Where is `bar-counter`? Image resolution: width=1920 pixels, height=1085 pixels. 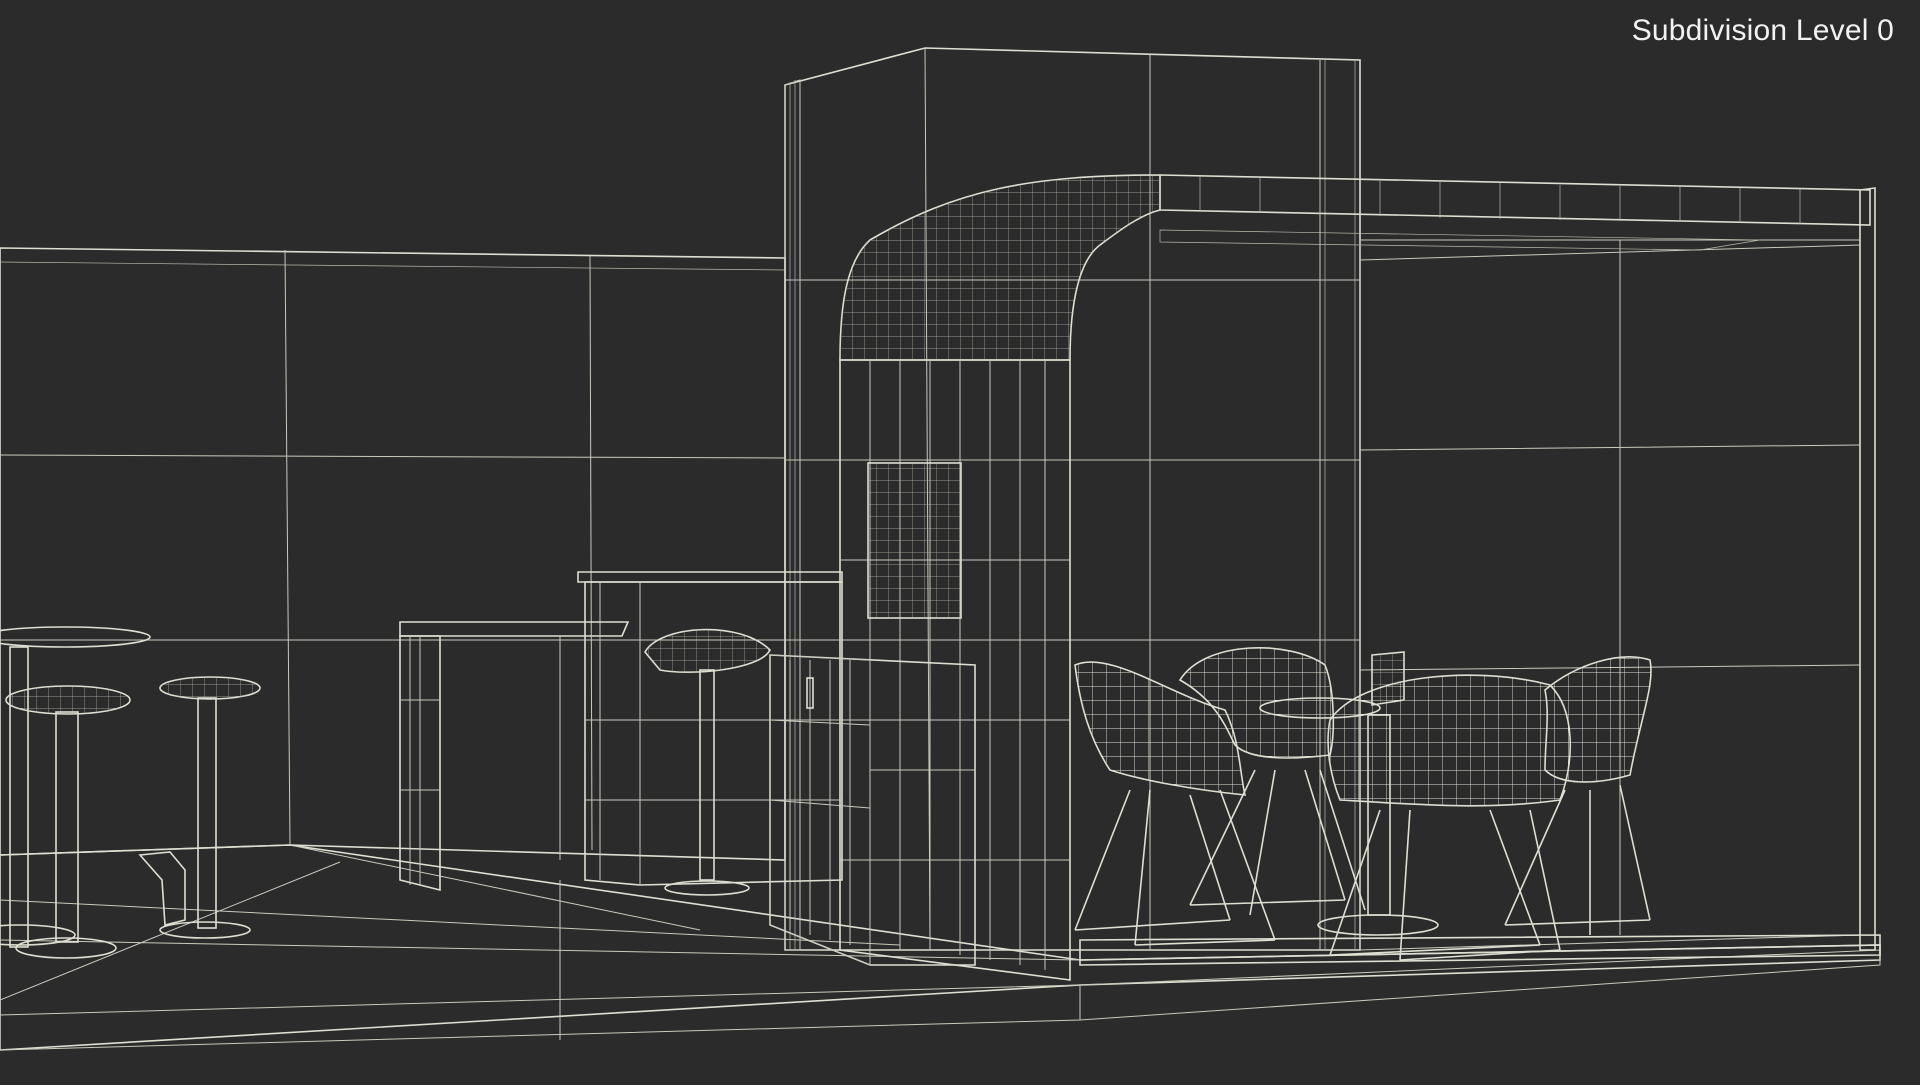 bar-counter is located at coordinates (710, 728).